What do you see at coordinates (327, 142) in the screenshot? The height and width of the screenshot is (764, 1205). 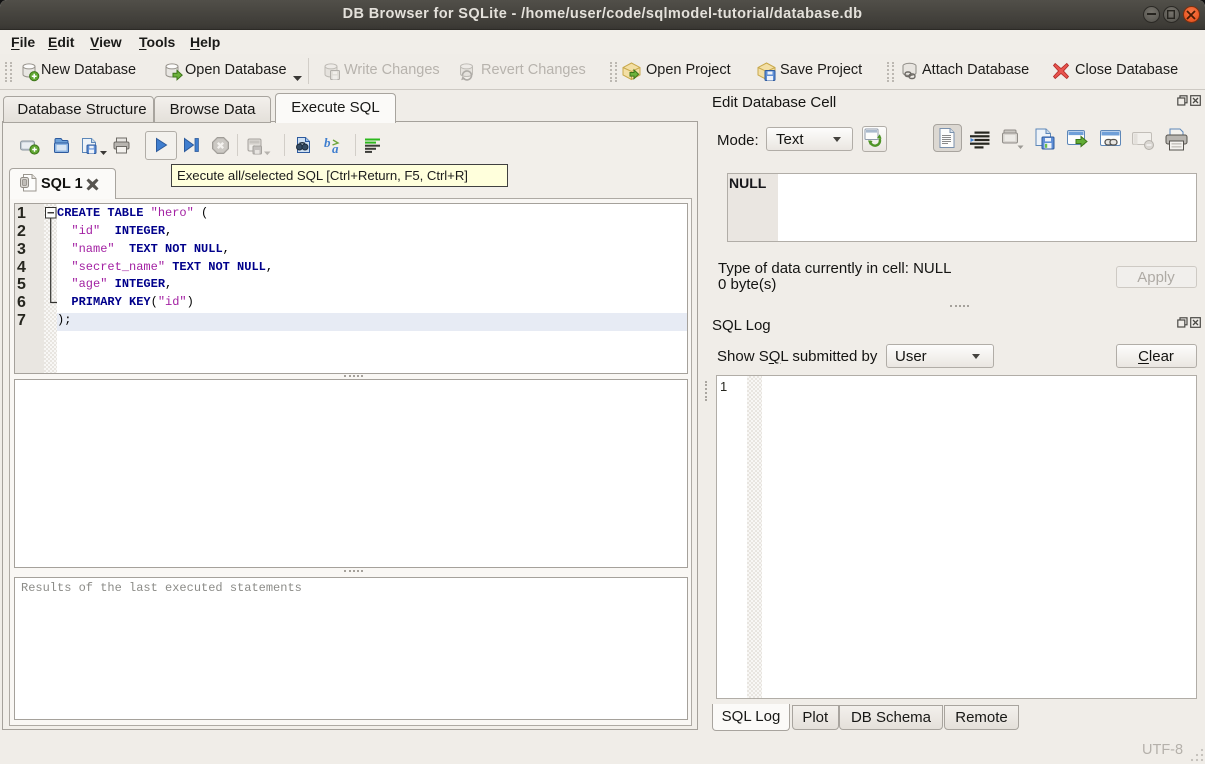 I see `svg-text: b` at bounding box center [327, 142].